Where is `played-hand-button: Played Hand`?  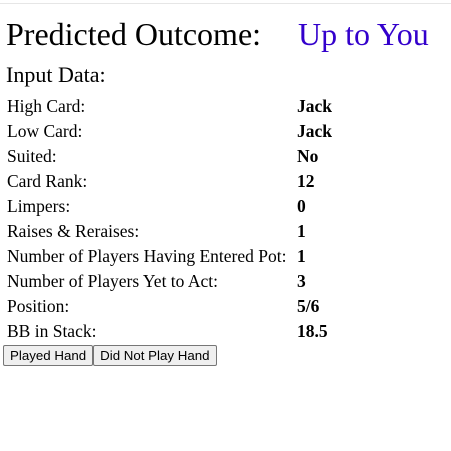
played-hand-button: Played Hand is located at coordinates (48, 355).